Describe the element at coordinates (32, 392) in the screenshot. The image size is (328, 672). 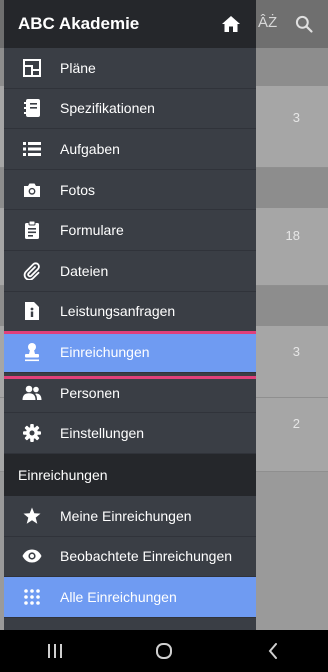
I see `people-icon` at that location.